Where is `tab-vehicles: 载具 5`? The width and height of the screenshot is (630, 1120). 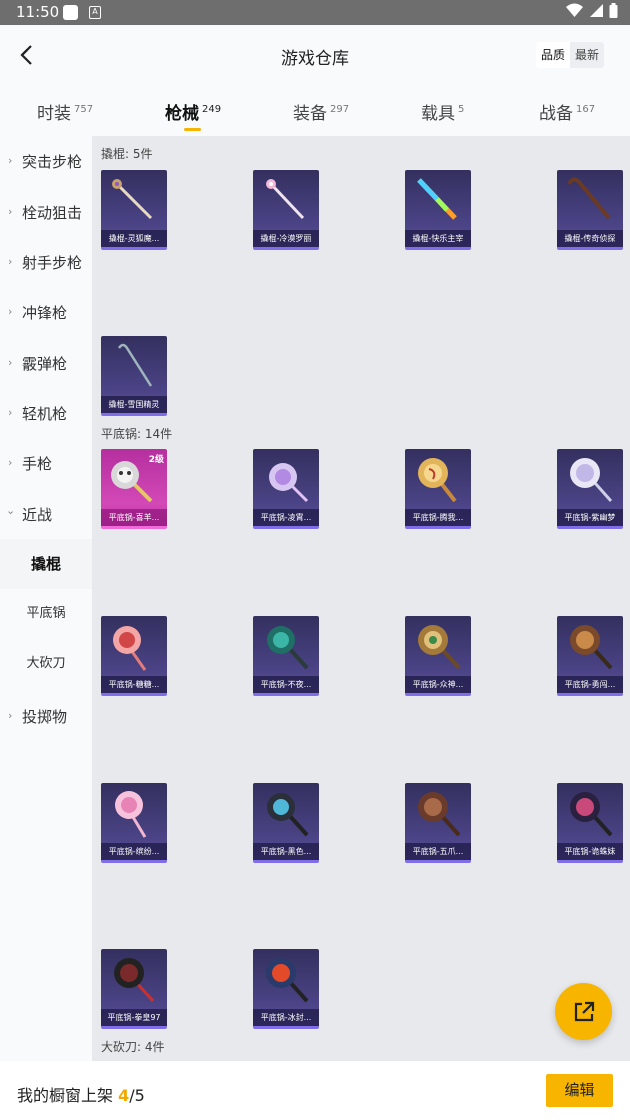
tab-vehicles: 载具 5 is located at coordinates (442, 111).